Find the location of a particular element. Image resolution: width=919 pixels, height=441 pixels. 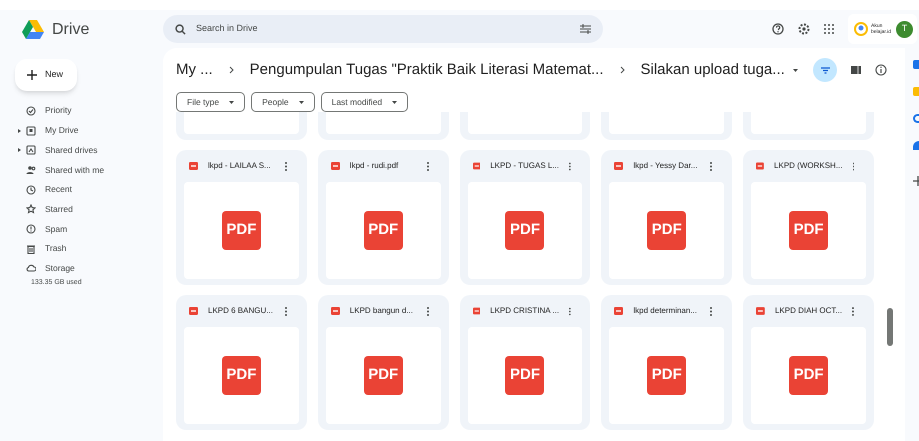

file-card: LKPD DIAH OCT... PDF is located at coordinates (808, 362).